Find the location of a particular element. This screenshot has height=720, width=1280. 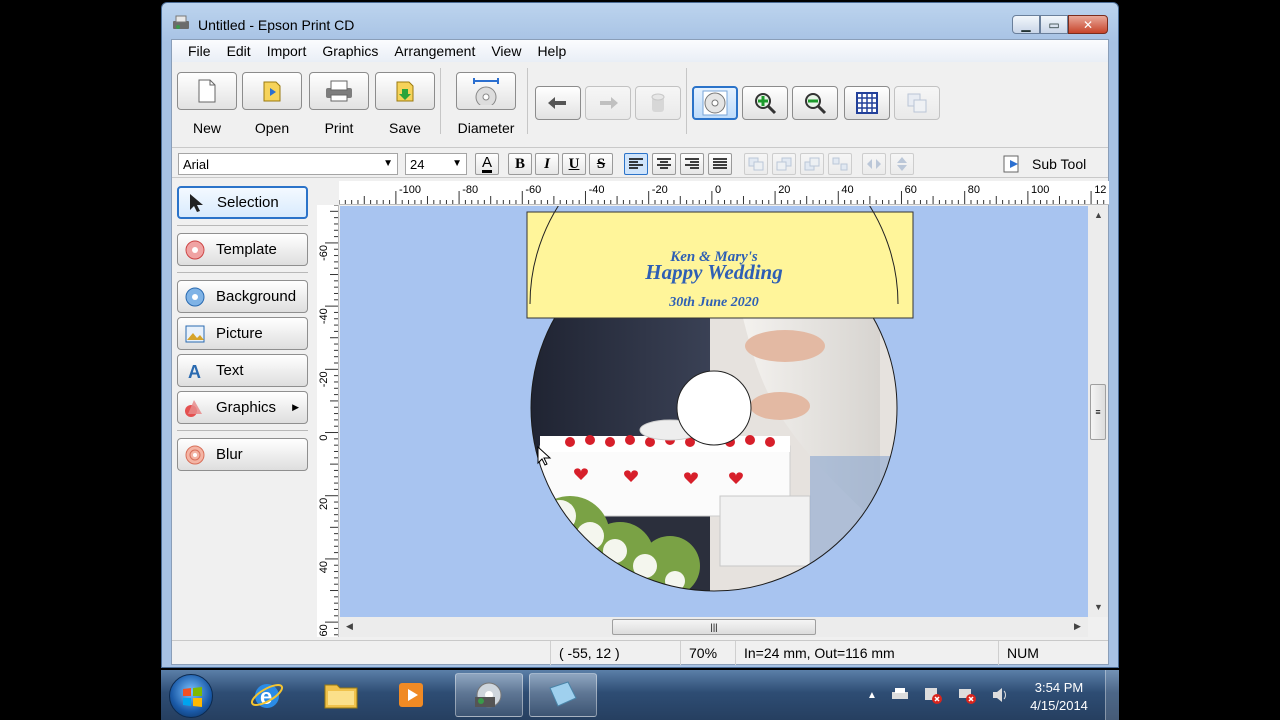

taskbar-media-player is located at coordinates (413, 695).